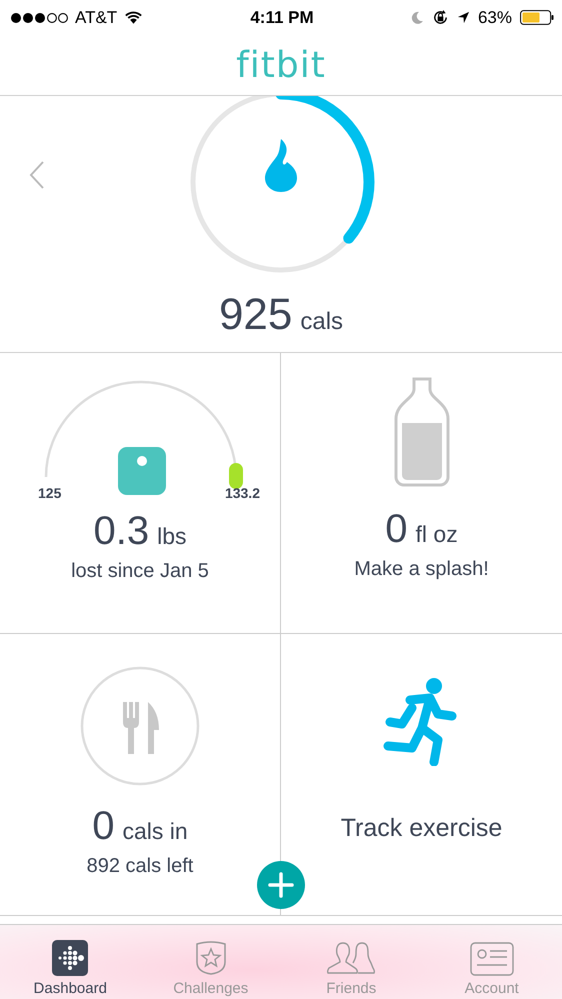 The width and height of the screenshot is (562, 999). Describe the element at coordinates (437, 534) in the screenshot. I see `tile-unit: fl oz` at that location.